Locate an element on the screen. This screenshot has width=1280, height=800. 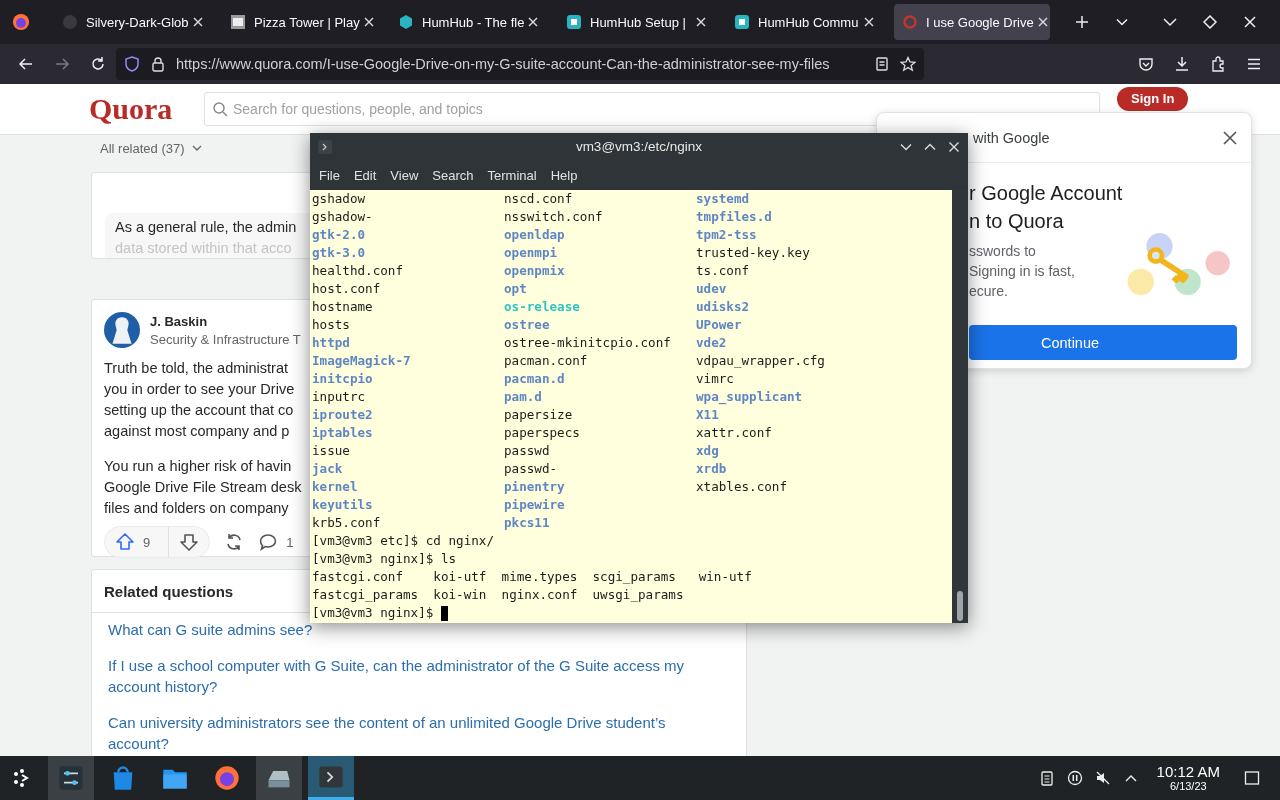
browser-tab: Pizza Tower | Play is located at coordinates (300, 22).